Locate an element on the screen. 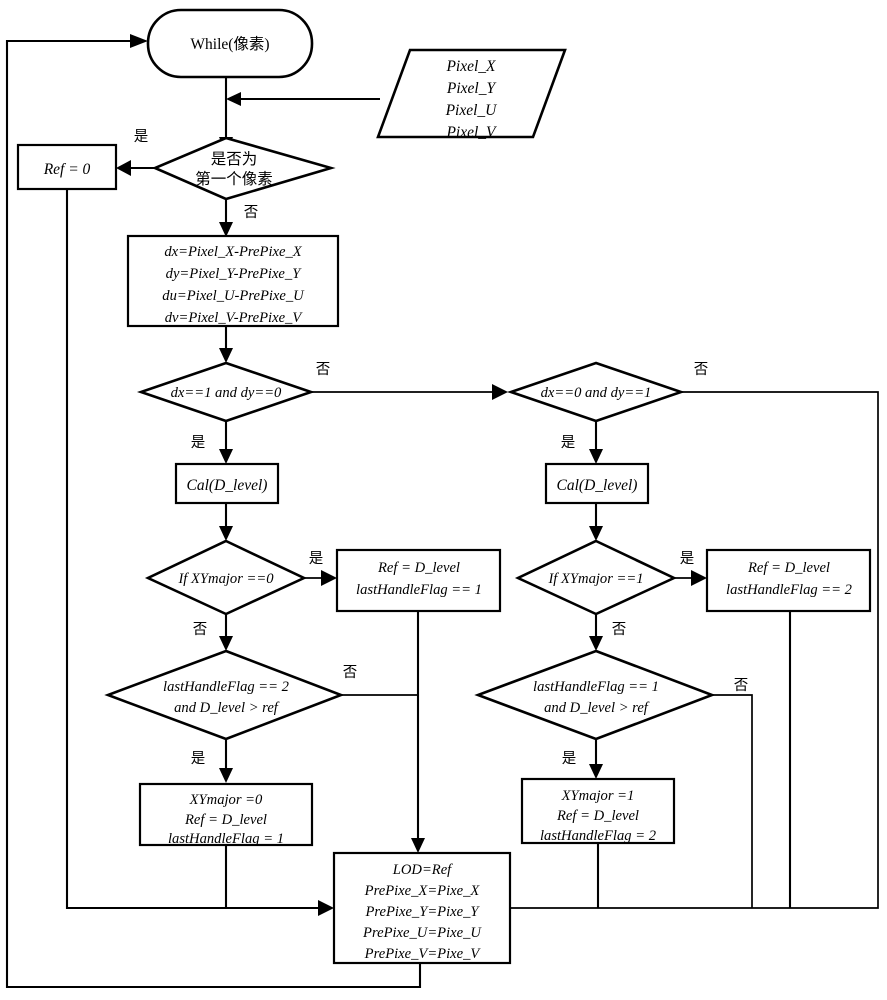  edge-label-flag1-yes: 是 is located at coordinates (569, 759).